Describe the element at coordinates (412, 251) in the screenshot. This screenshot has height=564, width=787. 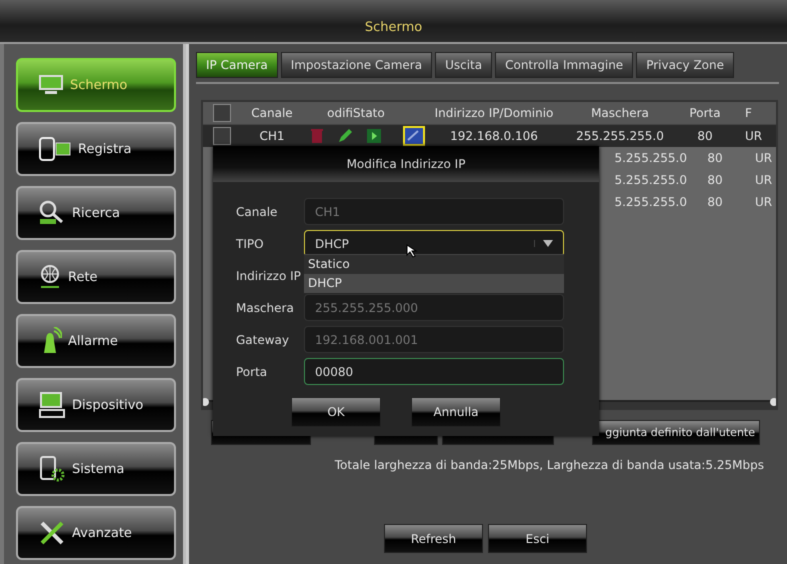
I see `cursor-icon` at that location.